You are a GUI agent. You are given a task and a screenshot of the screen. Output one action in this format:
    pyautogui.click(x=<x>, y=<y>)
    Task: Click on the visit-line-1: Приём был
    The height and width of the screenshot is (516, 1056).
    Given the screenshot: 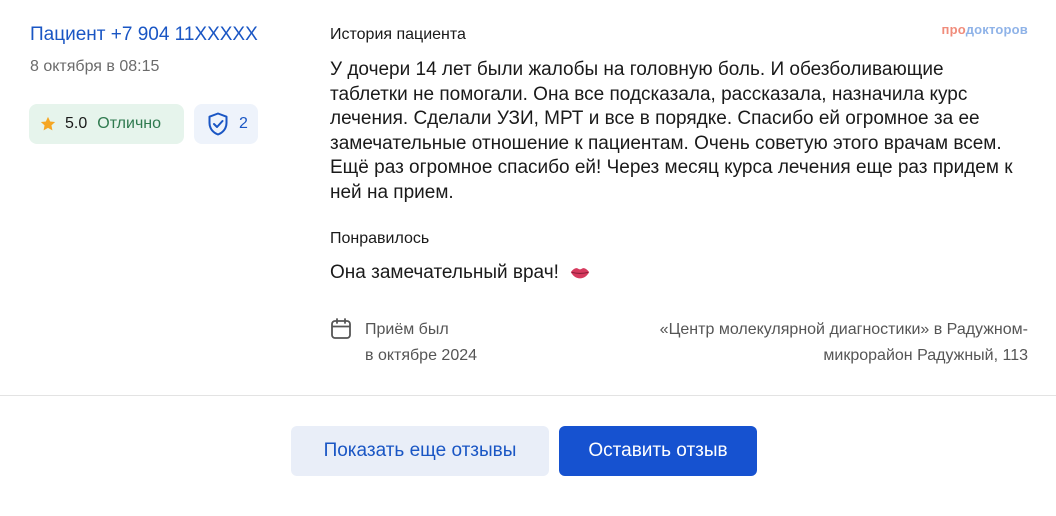 What is the action you would take?
    pyautogui.click(x=407, y=329)
    